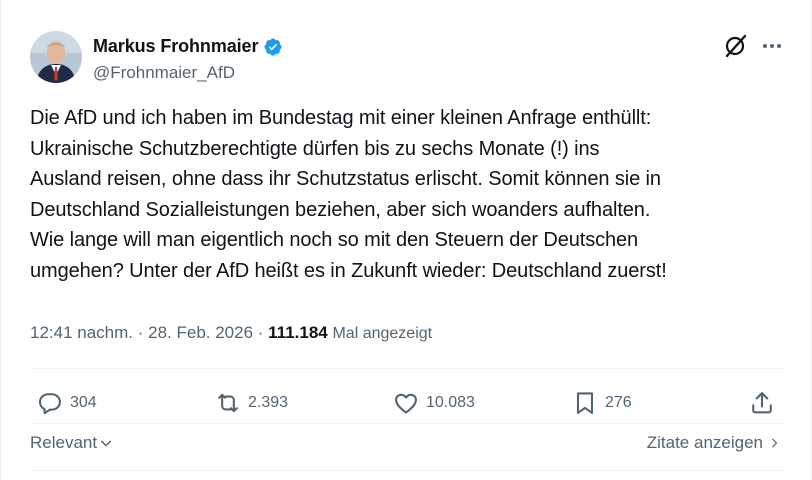 This screenshot has width=812, height=480. I want to click on action-bar: 304 2.393 10.083 276, so click(407, 403).